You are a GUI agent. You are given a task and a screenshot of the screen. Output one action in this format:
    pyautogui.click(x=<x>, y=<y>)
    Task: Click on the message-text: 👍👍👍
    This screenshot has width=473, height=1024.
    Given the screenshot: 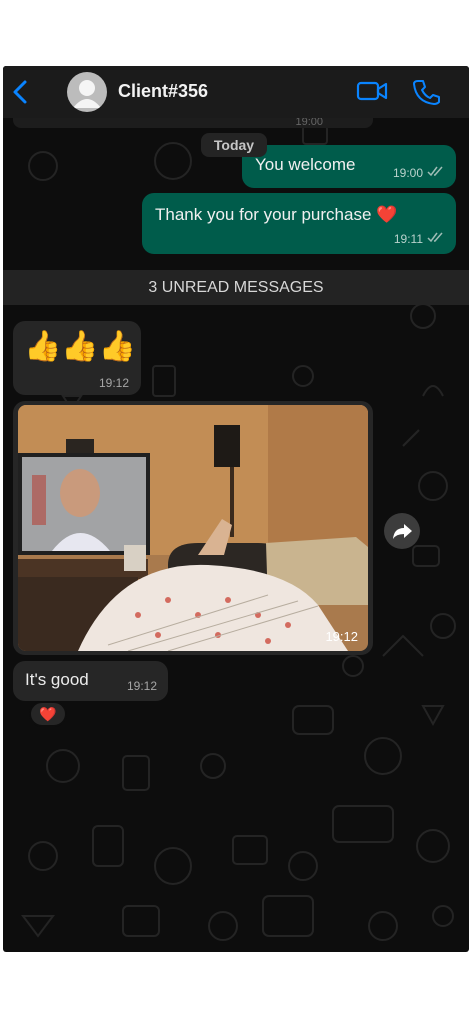 What is the action you would take?
    pyautogui.click(x=80, y=346)
    